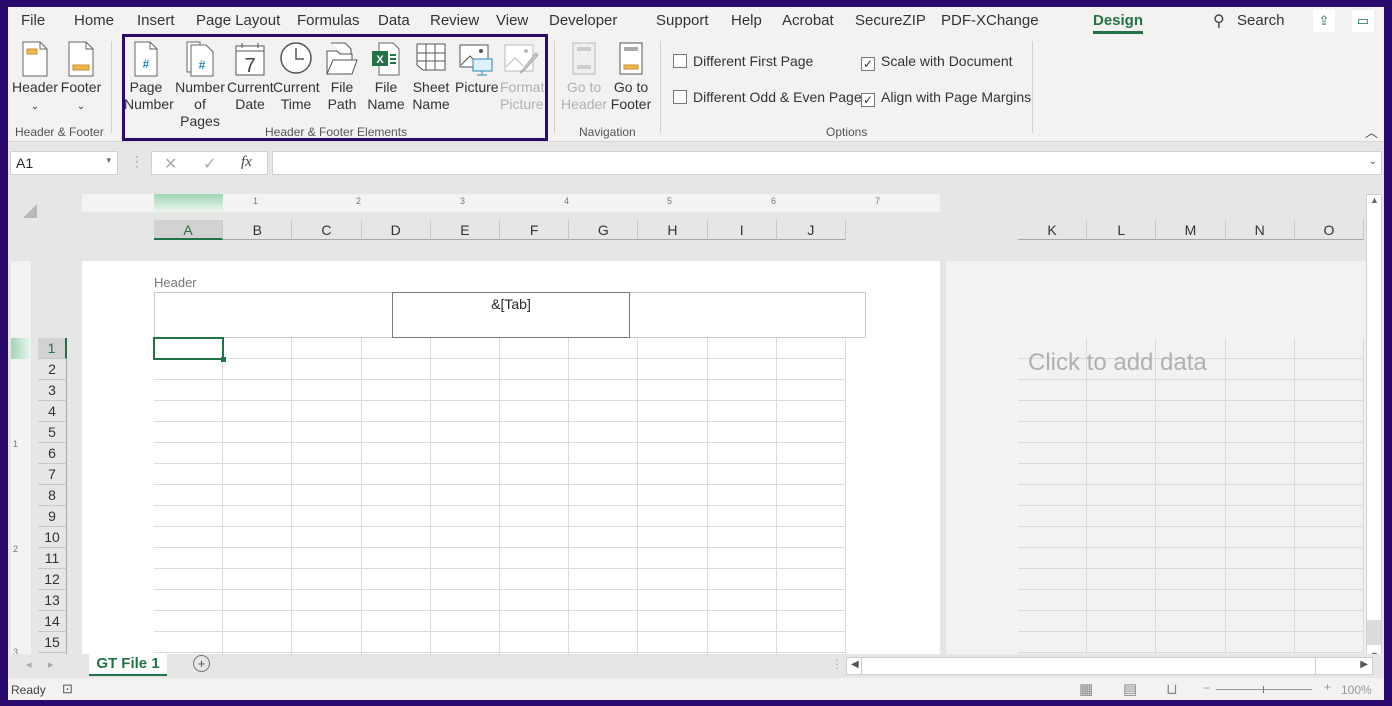  What do you see at coordinates (30, 211) in the screenshot?
I see `select-all-icon` at bounding box center [30, 211].